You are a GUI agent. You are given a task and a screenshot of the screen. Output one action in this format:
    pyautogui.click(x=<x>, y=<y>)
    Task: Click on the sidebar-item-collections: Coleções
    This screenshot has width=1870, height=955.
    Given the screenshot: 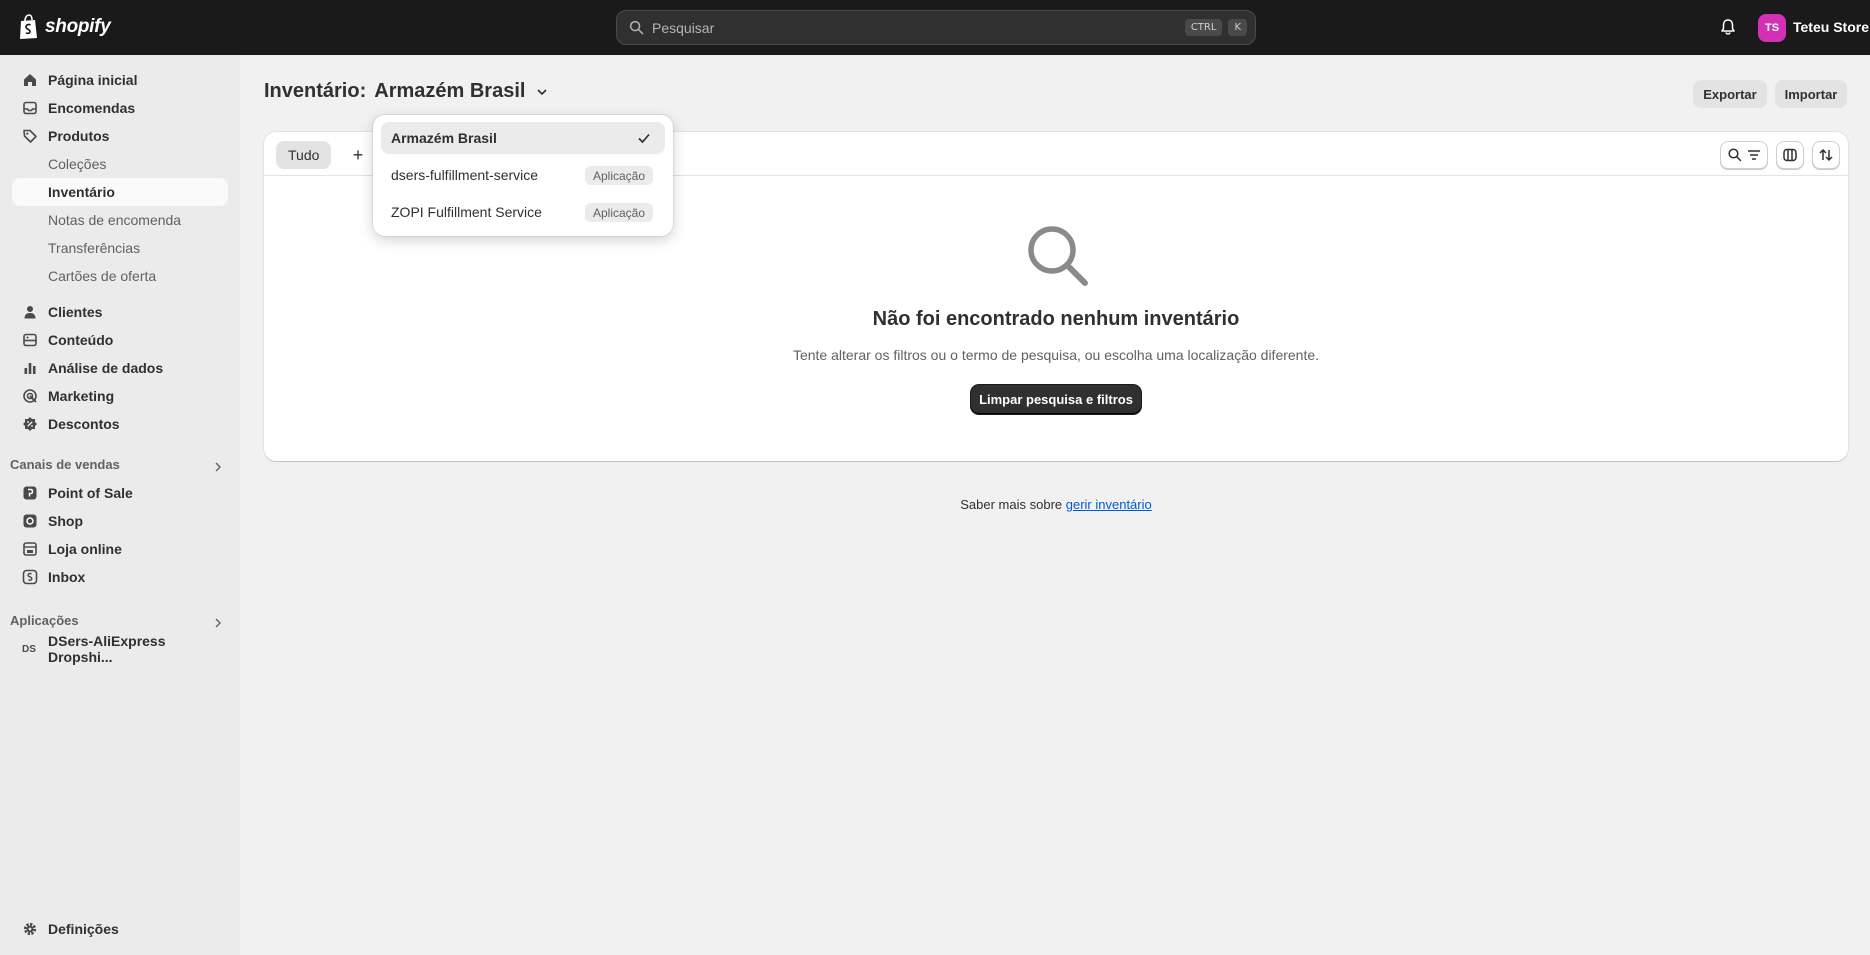 What is the action you would take?
    pyautogui.click(x=120, y=164)
    